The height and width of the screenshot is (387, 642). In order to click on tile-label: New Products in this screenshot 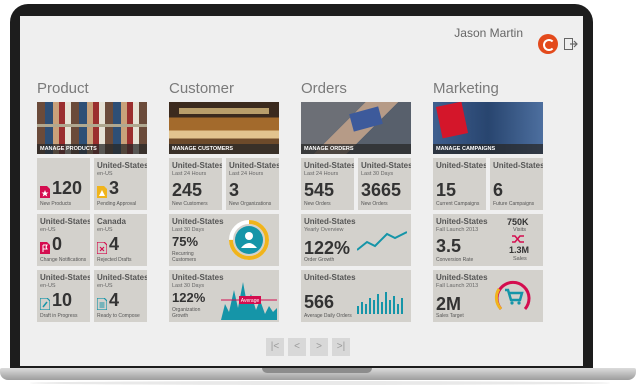, I will do `click(56, 204)`.